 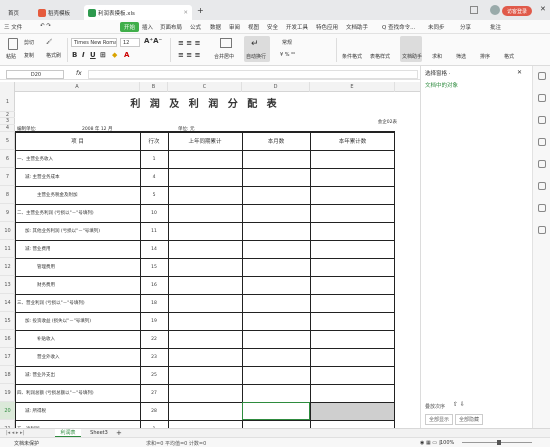 I want to click on backup-icon, so click(x=542, y=186).